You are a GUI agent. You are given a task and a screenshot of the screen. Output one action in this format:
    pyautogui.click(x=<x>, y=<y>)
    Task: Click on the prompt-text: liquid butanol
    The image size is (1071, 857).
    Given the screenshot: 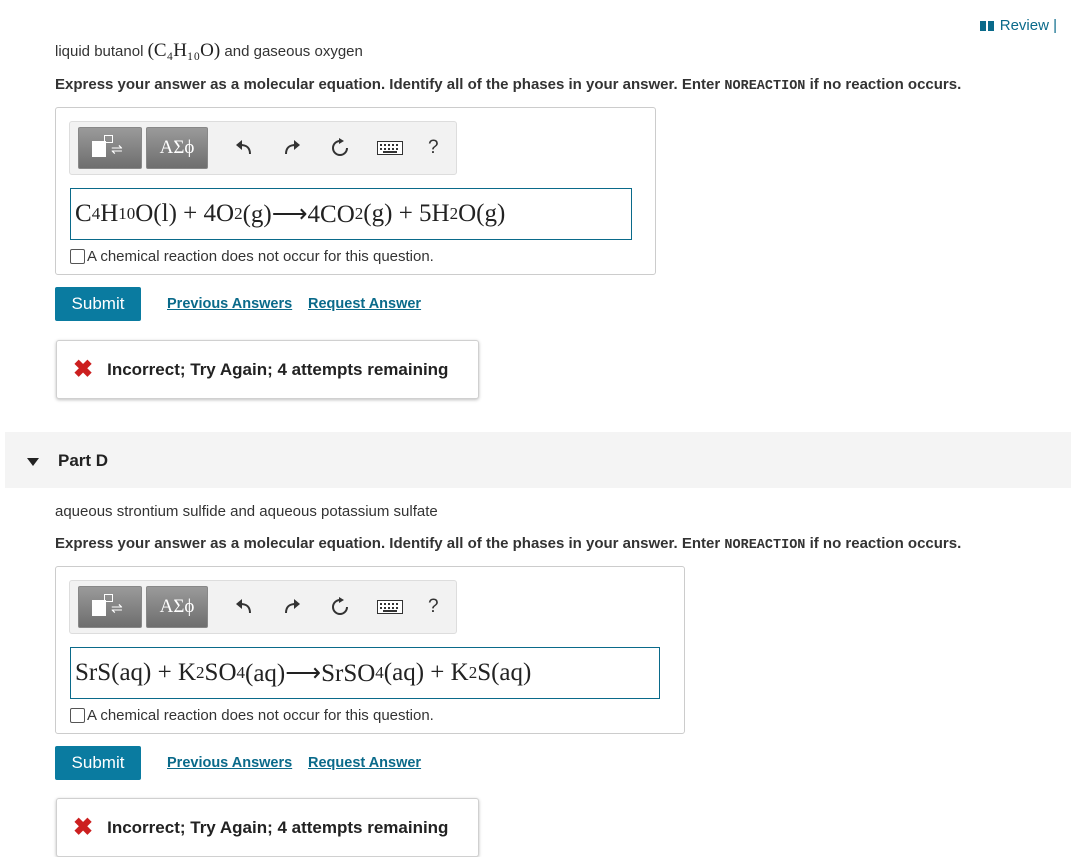 What is the action you would take?
    pyautogui.click(x=101, y=51)
    